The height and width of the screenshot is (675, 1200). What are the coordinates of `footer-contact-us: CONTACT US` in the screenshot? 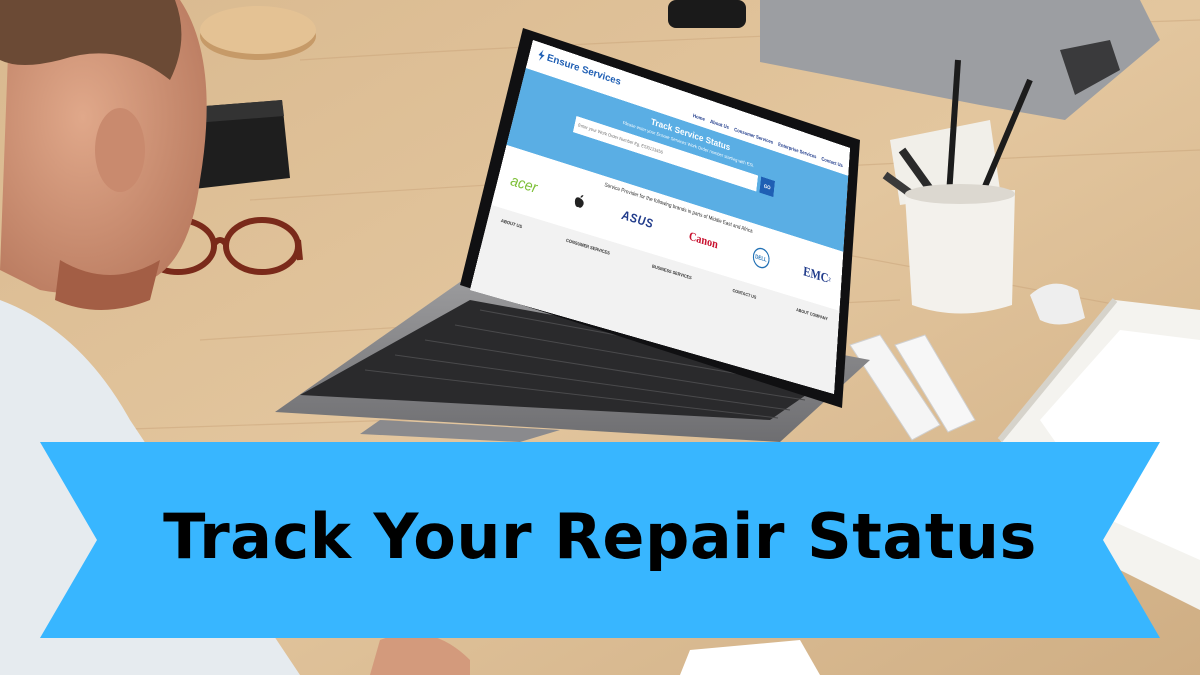 It's located at (744, 294).